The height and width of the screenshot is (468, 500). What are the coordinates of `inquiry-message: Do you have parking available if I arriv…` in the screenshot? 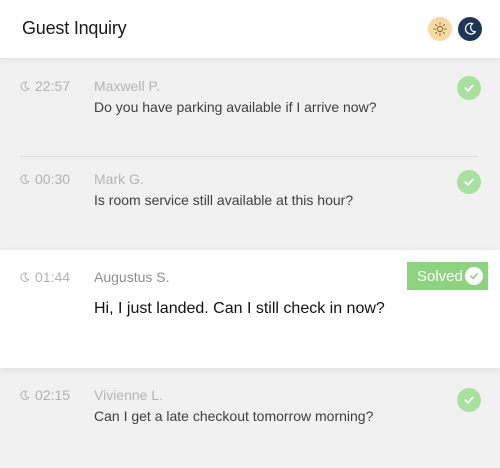 It's located at (235, 107).